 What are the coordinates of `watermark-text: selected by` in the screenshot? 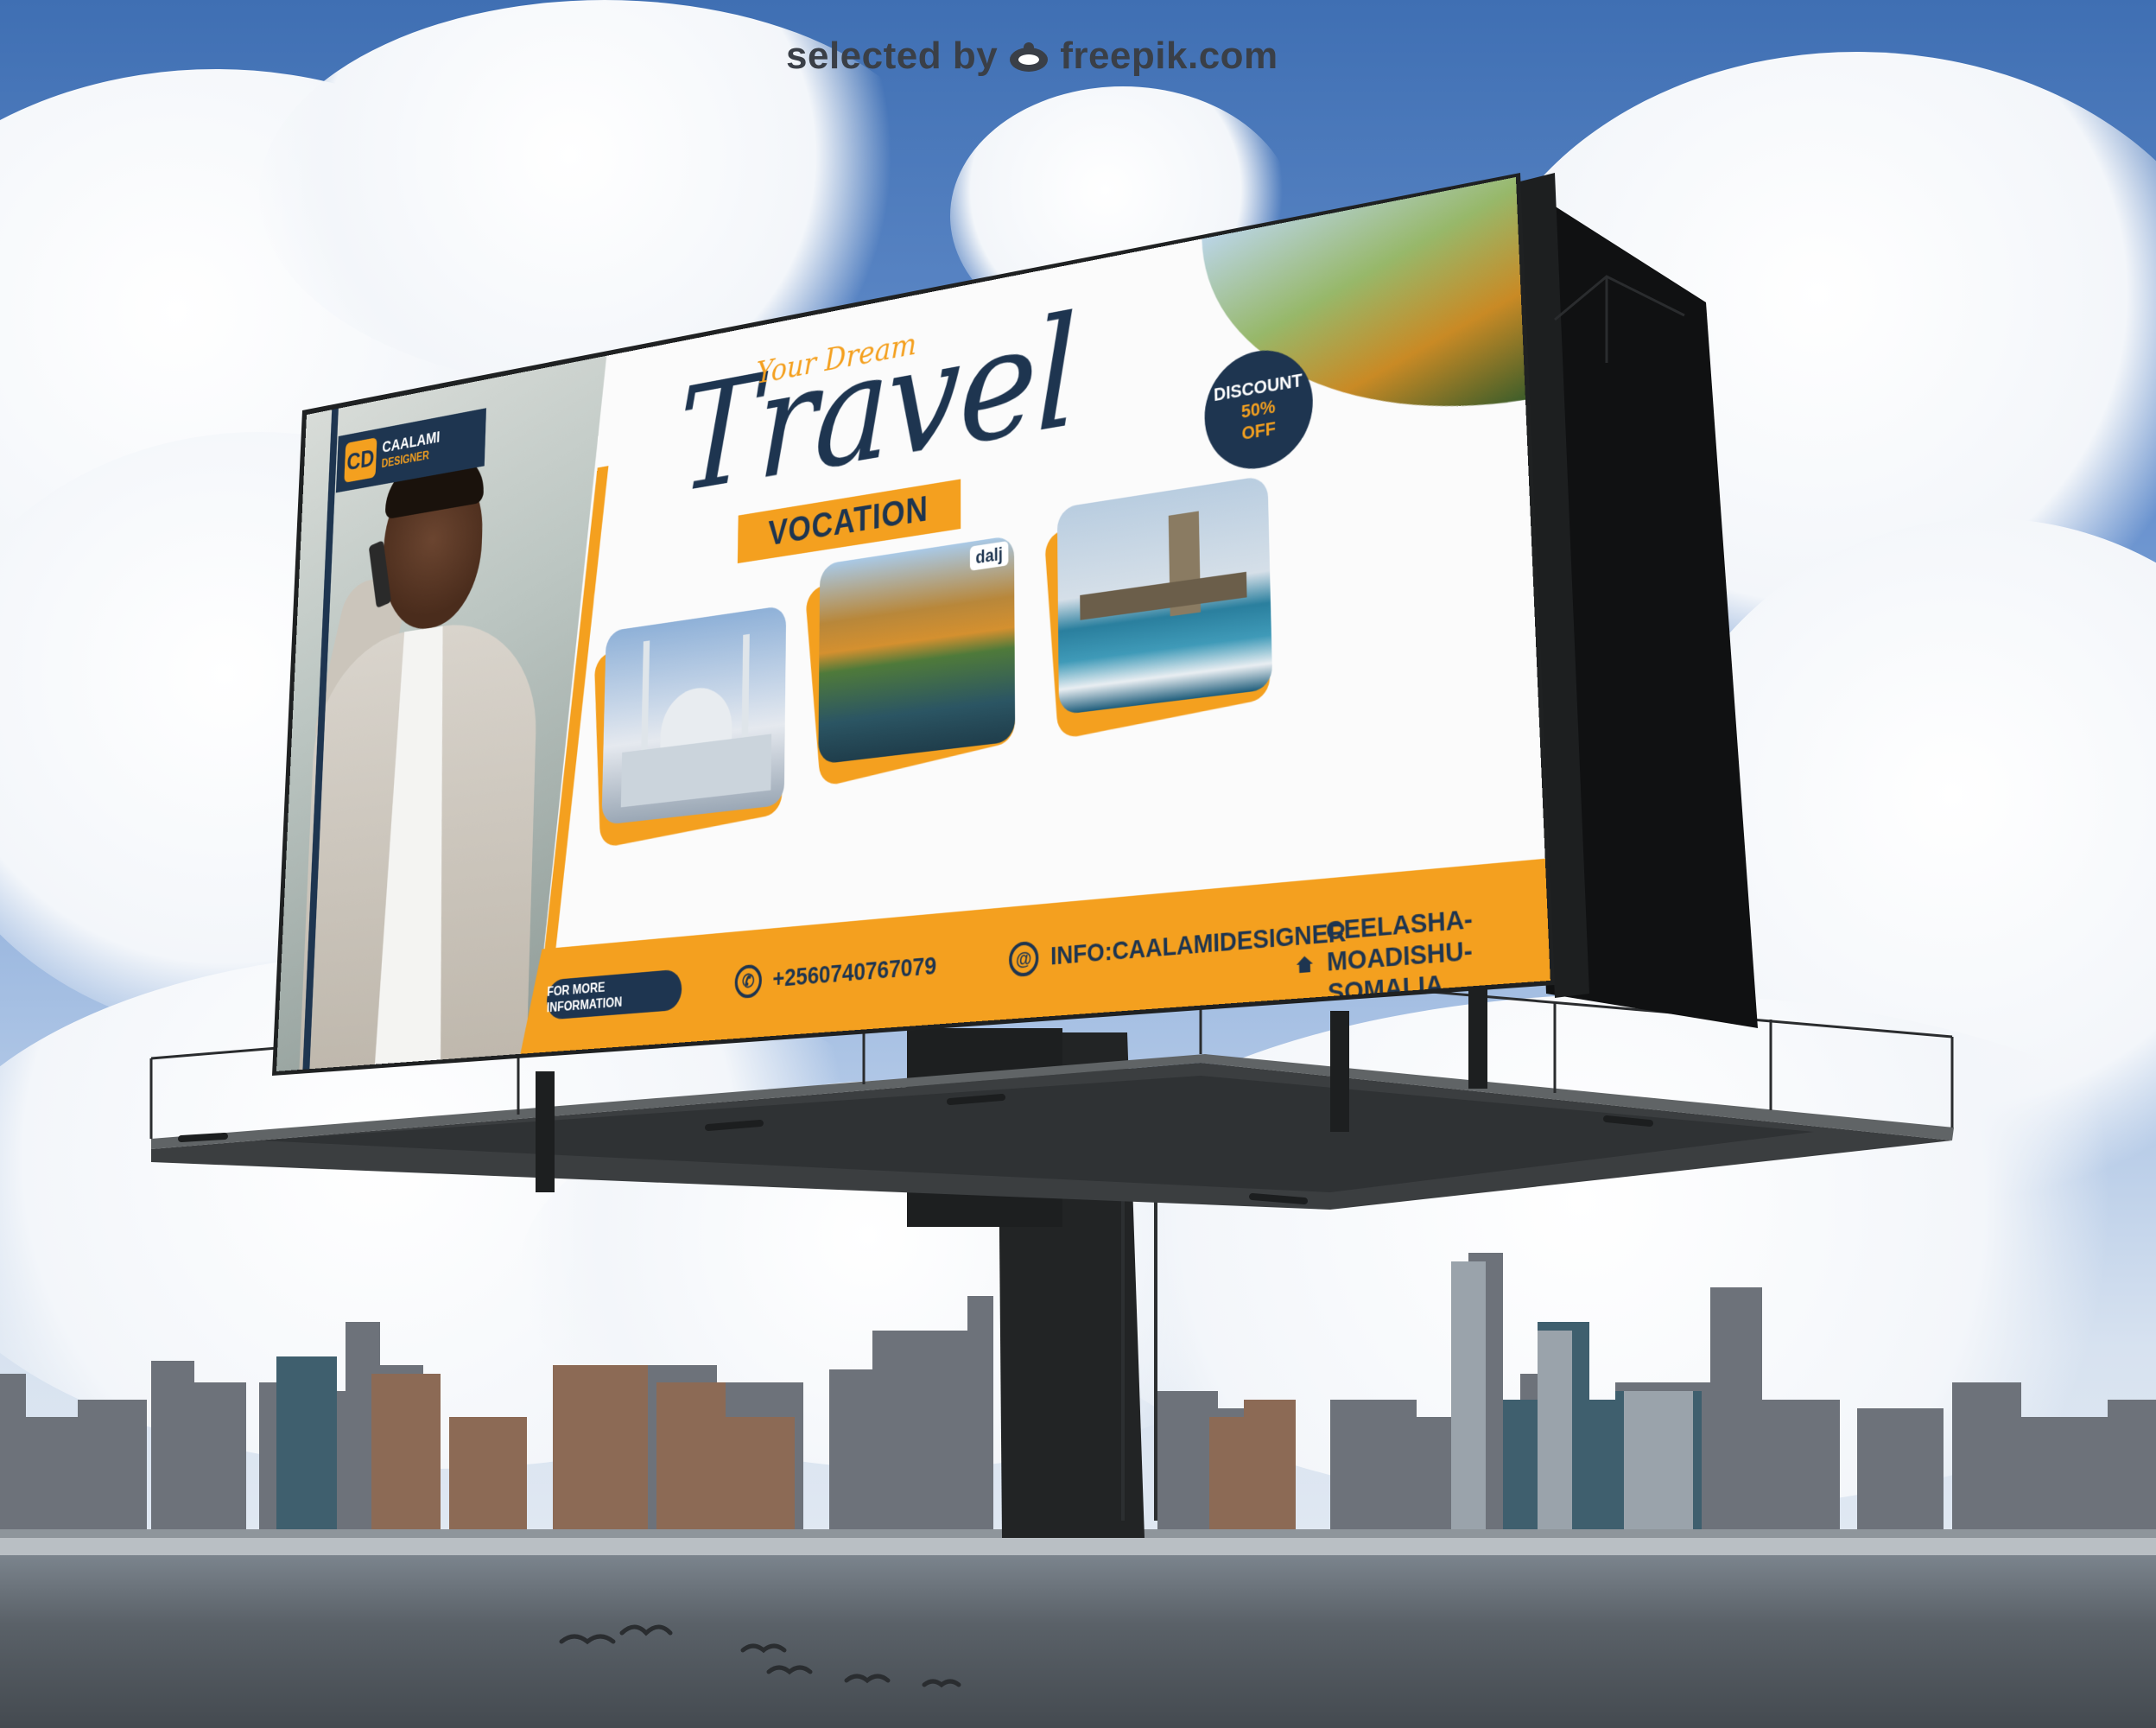 It's located at (893, 56).